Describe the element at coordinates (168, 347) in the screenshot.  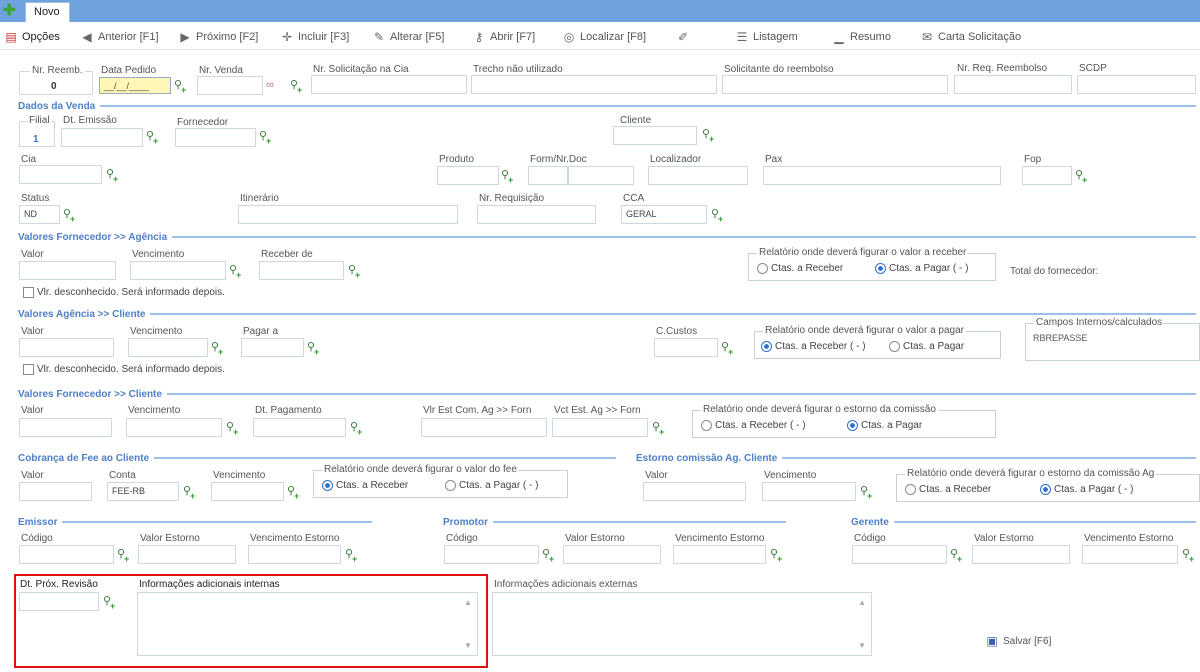
I see `ag-cli-vencimento-input` at that location.